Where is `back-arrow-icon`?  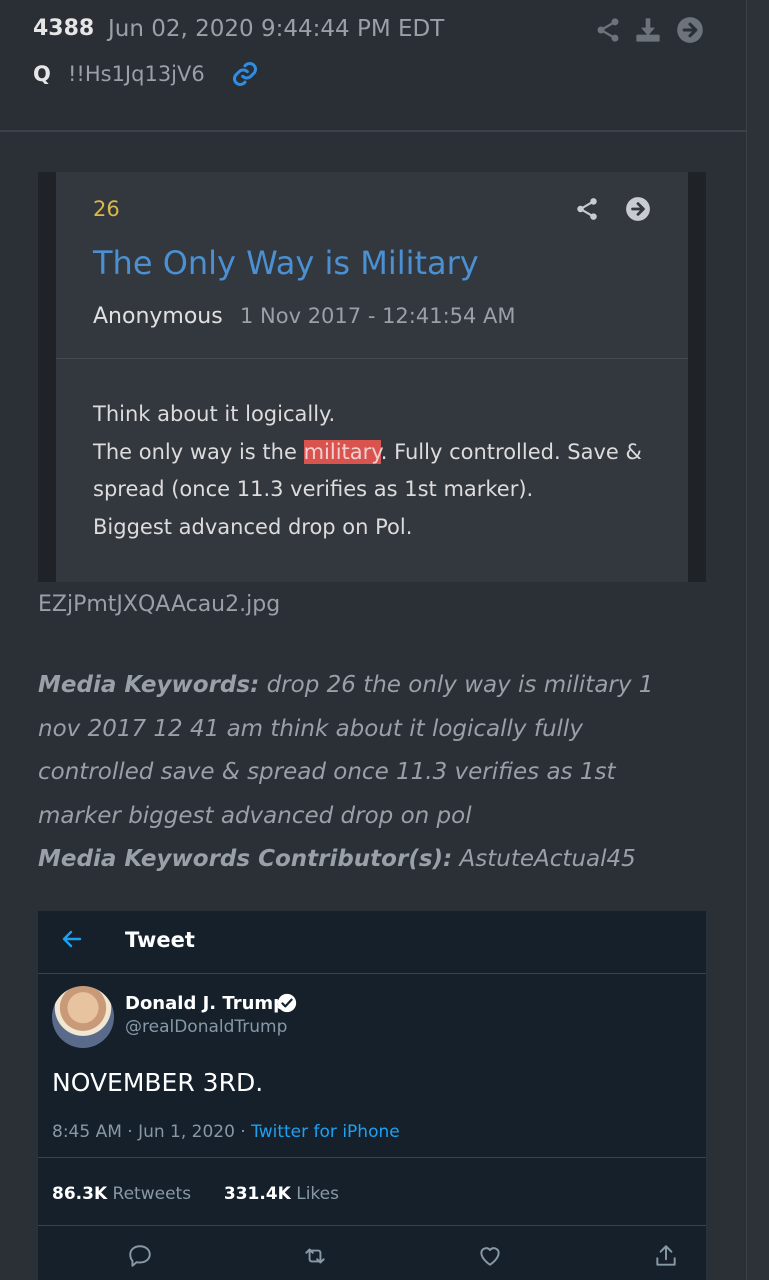 back-arrow-icon is located at coordinates (72, 939).